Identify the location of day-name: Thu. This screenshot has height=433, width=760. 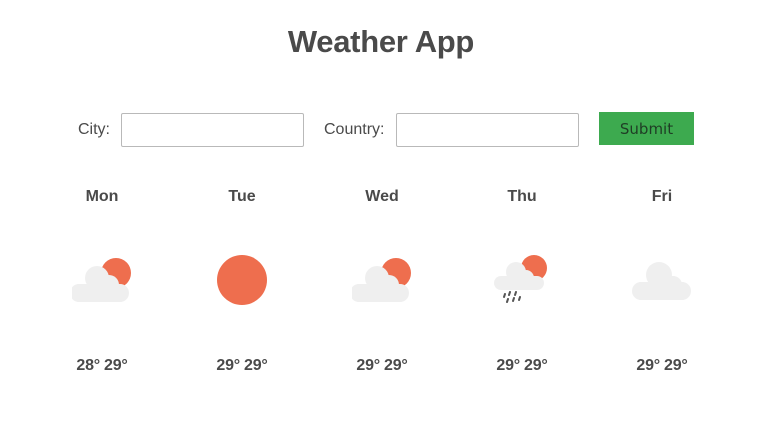
(522, 196).